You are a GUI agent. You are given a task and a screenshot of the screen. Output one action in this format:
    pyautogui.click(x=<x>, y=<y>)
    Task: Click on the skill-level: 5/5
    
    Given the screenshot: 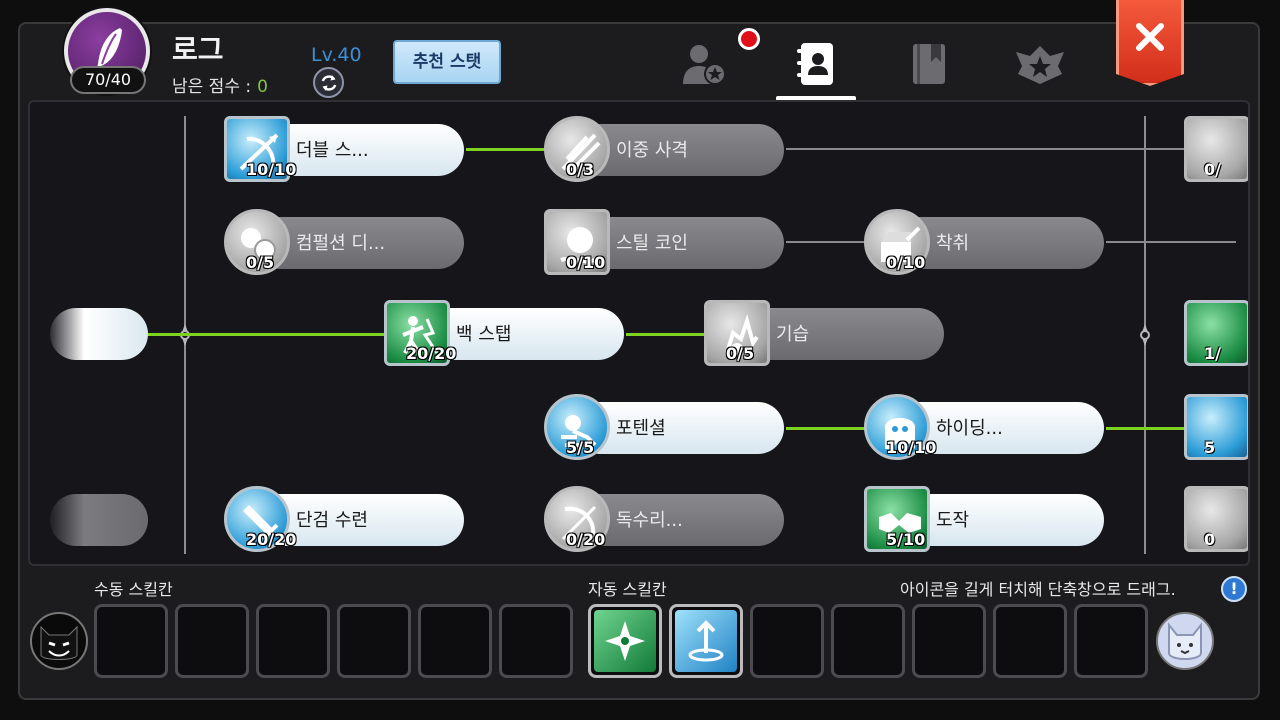 What is the action you would take?
    pyautogui.click(x=580, y=447)
    